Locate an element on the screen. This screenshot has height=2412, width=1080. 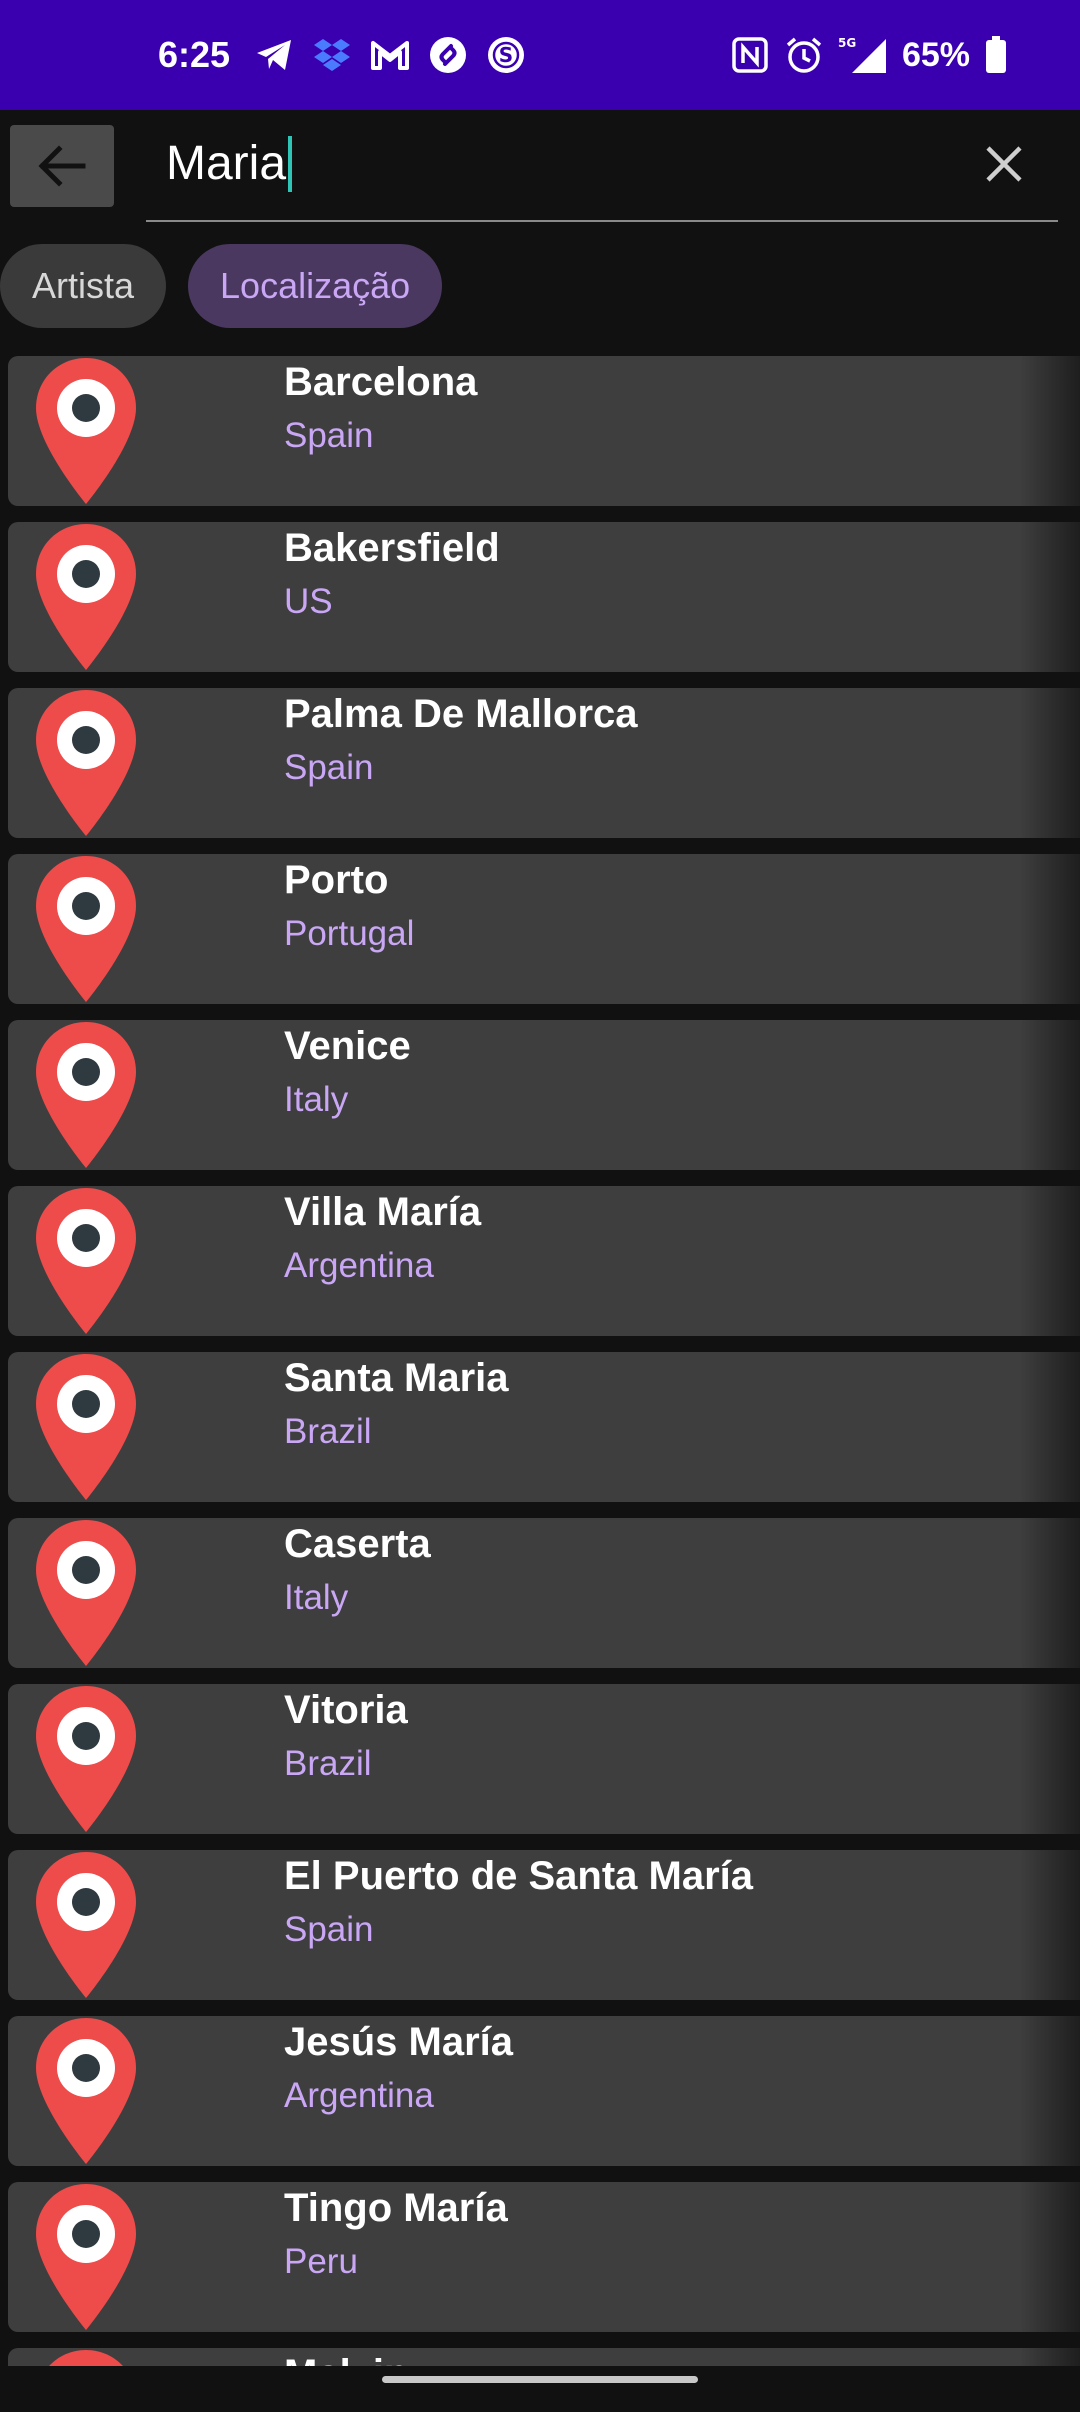
list-item: Venice Italy is located at coordinates (544, 1095).